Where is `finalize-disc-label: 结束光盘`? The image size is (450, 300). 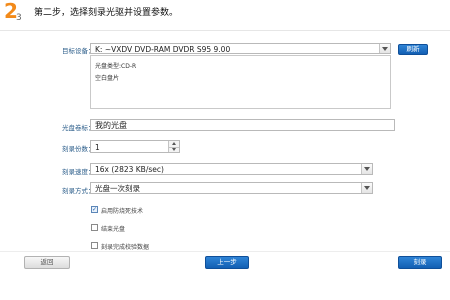 finalize-disc-label: 结束光盘 is located at coordinates (113, 229).